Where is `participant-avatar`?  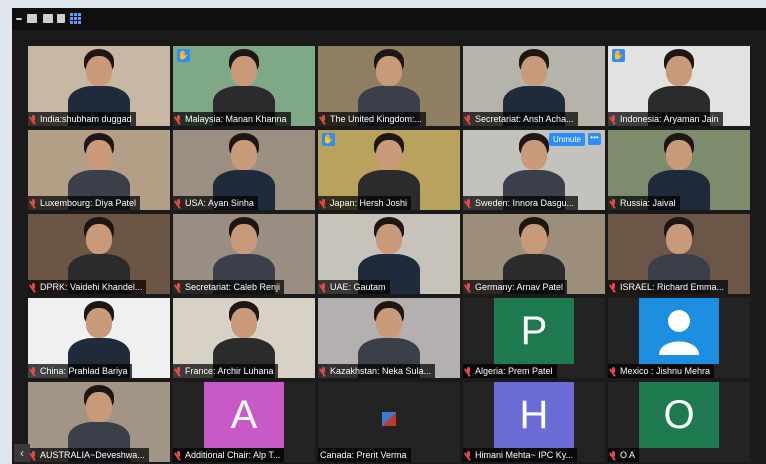
participant-avatar is located at coordinates (679, 331).